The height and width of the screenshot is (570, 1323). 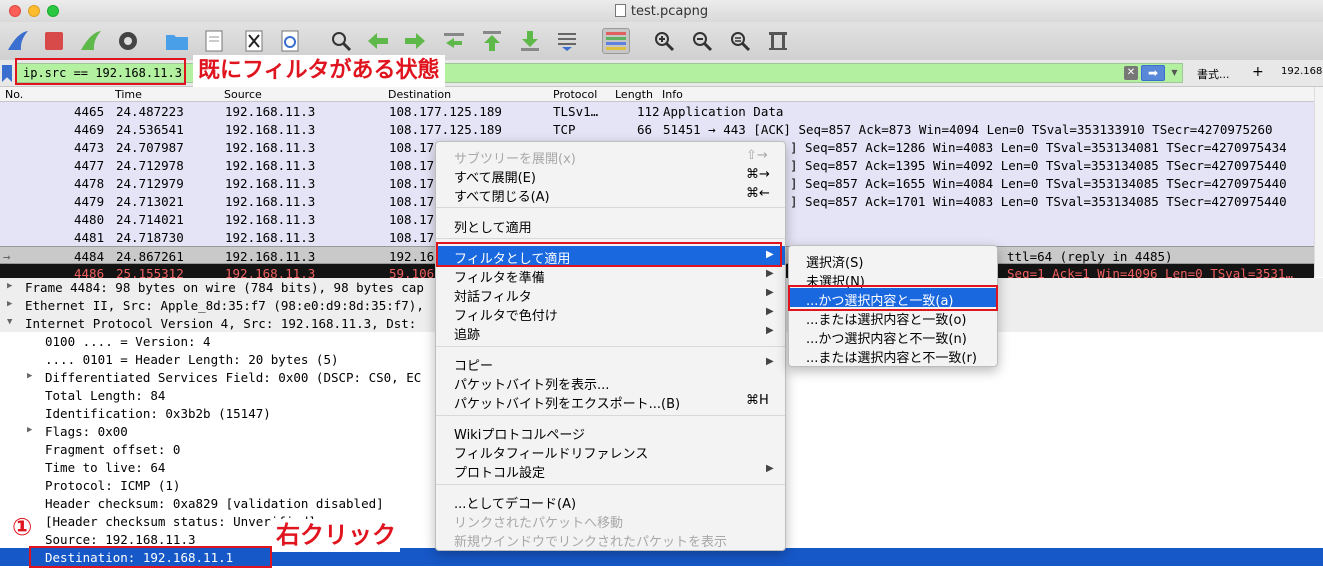 I want to click on step-number-text: ①, so click(x=22, y=527).